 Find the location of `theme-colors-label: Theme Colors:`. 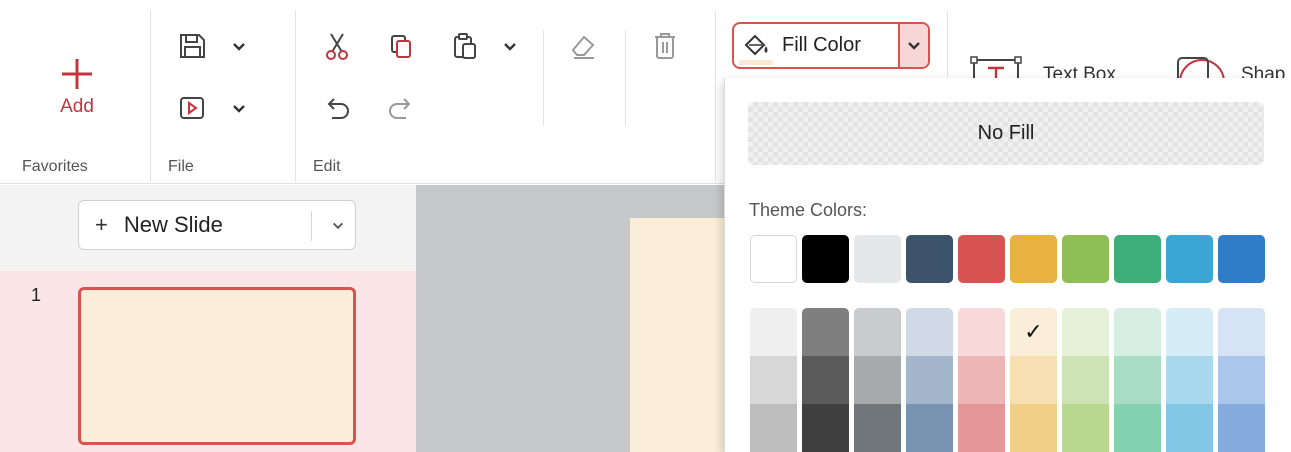

theme-colors-label: Theme Colors: is located at coordinates (808, 210).